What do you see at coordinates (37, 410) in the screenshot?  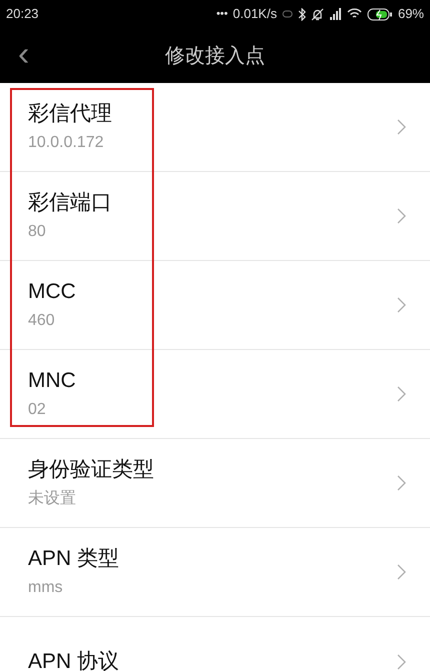 I see `setting-value: 02` at bounding box center [37, 410].